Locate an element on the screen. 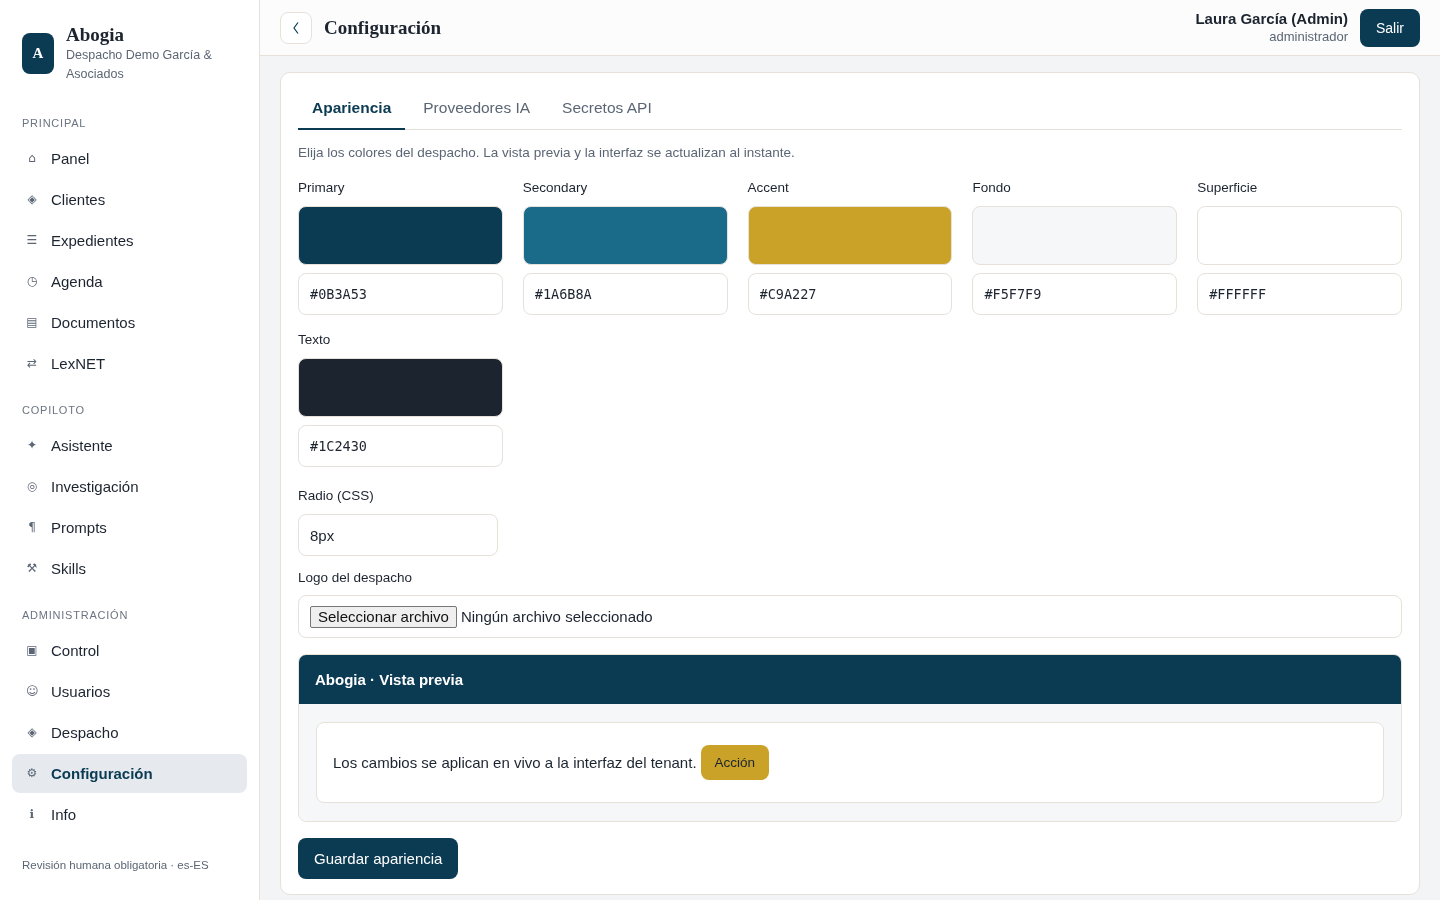 Image resolution: width=1440 pixels, height=900 pixels. field-label: Superficie is located at coordinates (1228, 188).